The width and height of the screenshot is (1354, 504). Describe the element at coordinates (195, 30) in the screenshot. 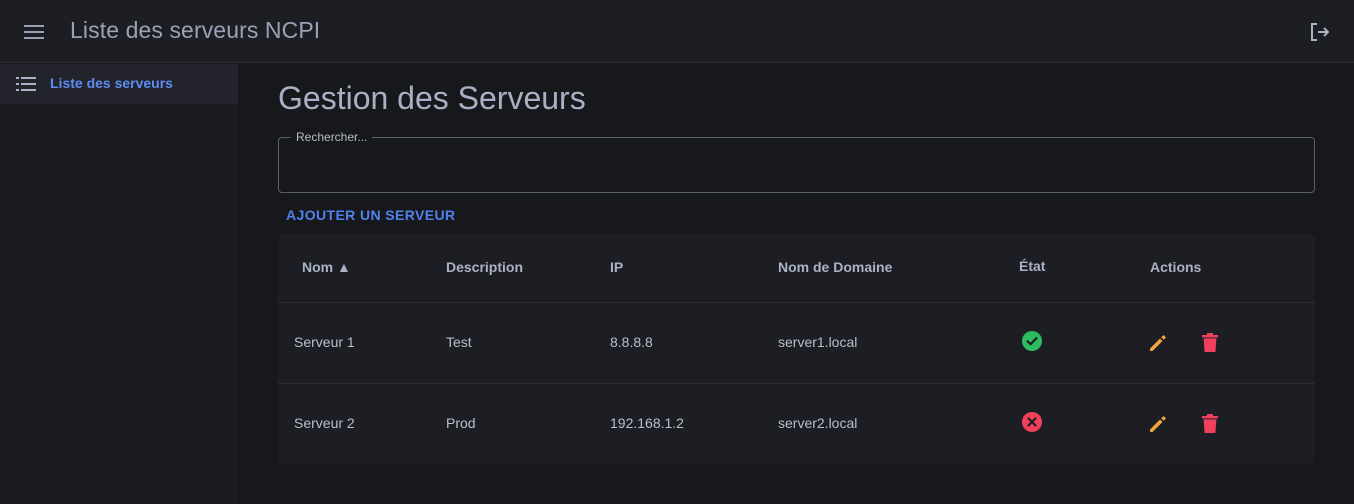

I see `app-title: Liste des serveurs NCPI` at that location.